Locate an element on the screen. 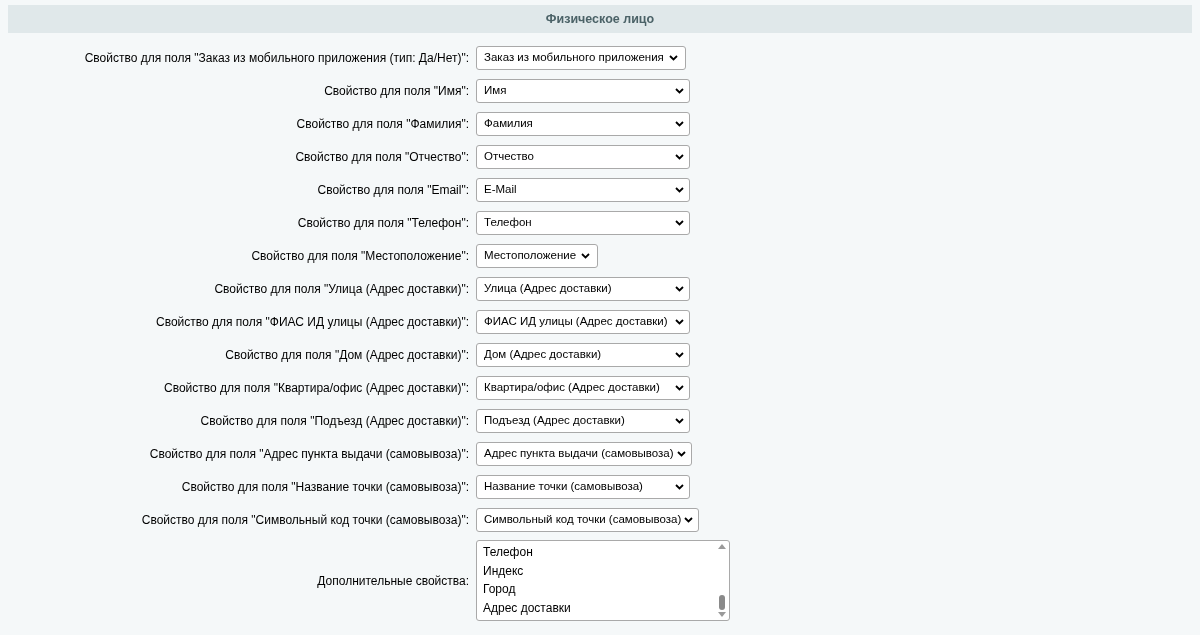  multi-select-list: Телефон Индекс Город Адрес доставки is located at coordinates (603, 580).